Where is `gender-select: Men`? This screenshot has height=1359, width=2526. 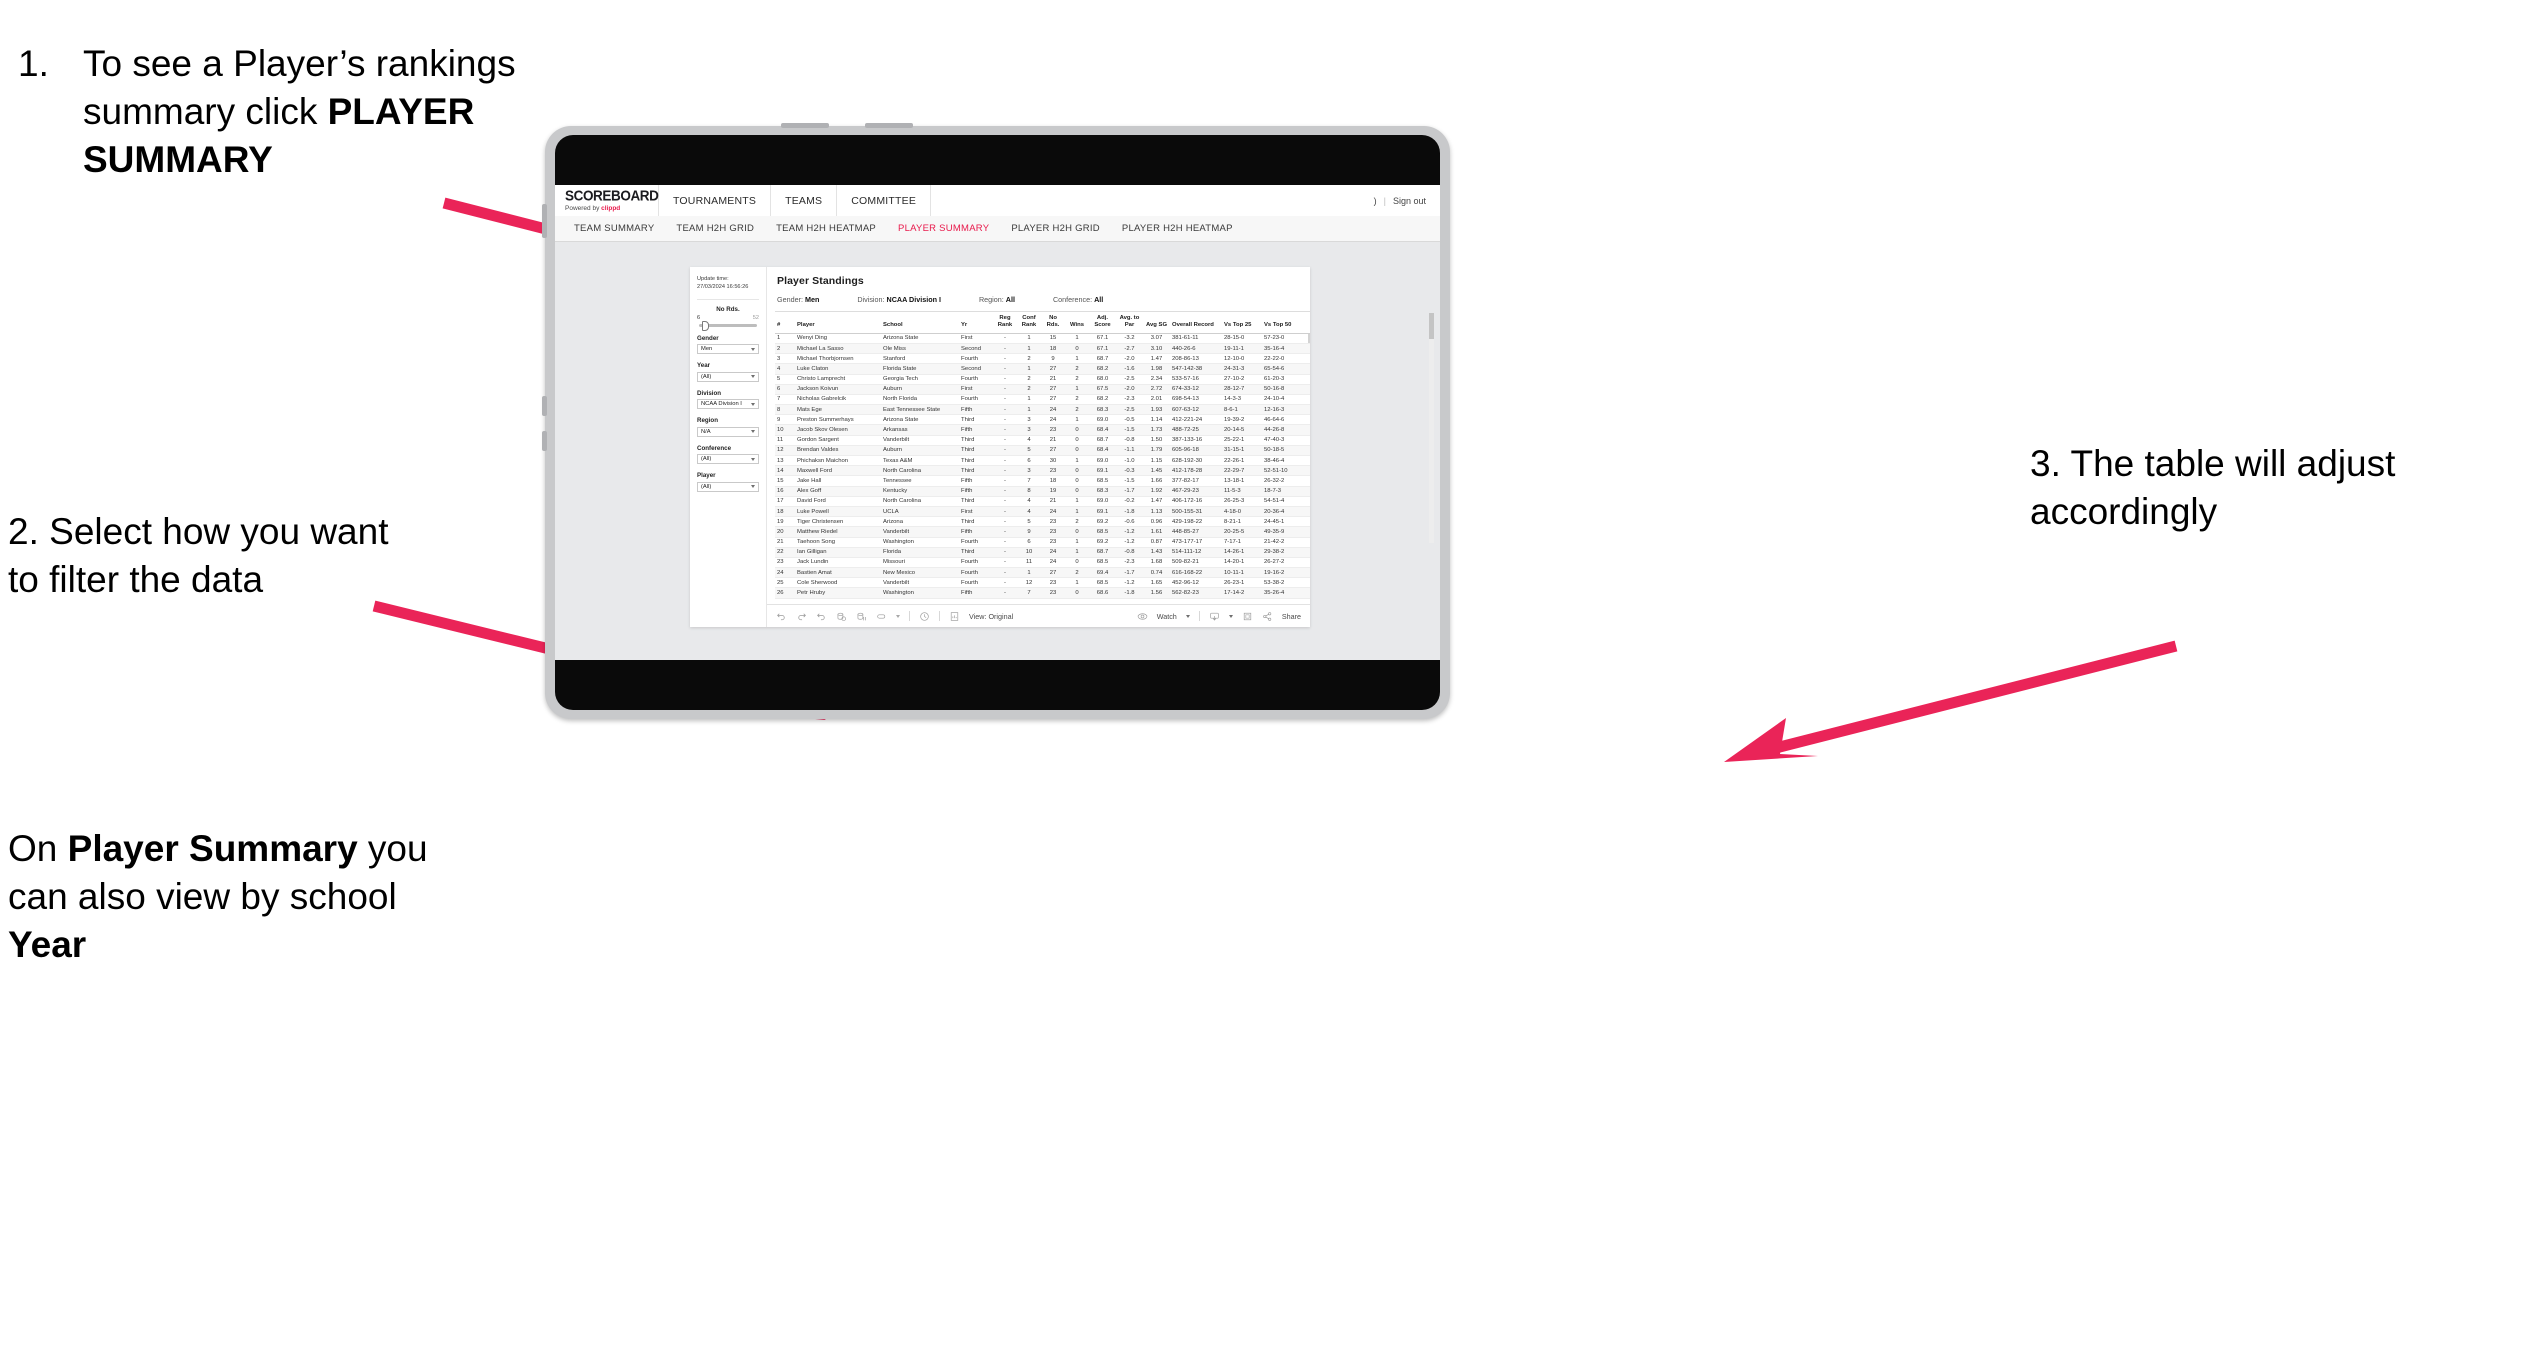 gender-select: Men is located at coordinates (728, 349).